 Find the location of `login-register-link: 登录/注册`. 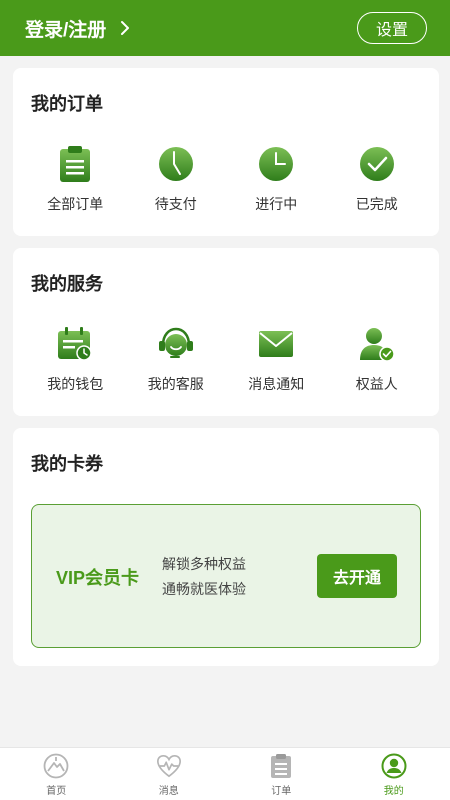

login-register-link: 登录/注册 is located at coordinates (77, 28).